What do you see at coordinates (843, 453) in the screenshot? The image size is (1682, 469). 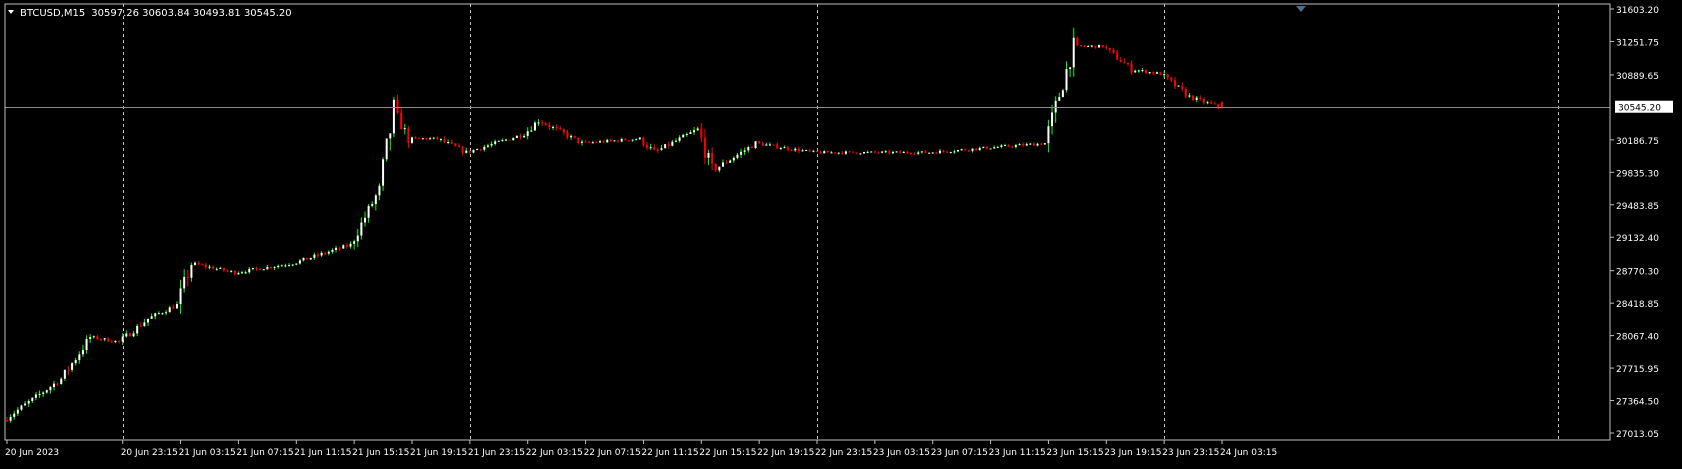 I see `time-tick-label: 22 Jun 23:15` at bounding box center [843, 453].